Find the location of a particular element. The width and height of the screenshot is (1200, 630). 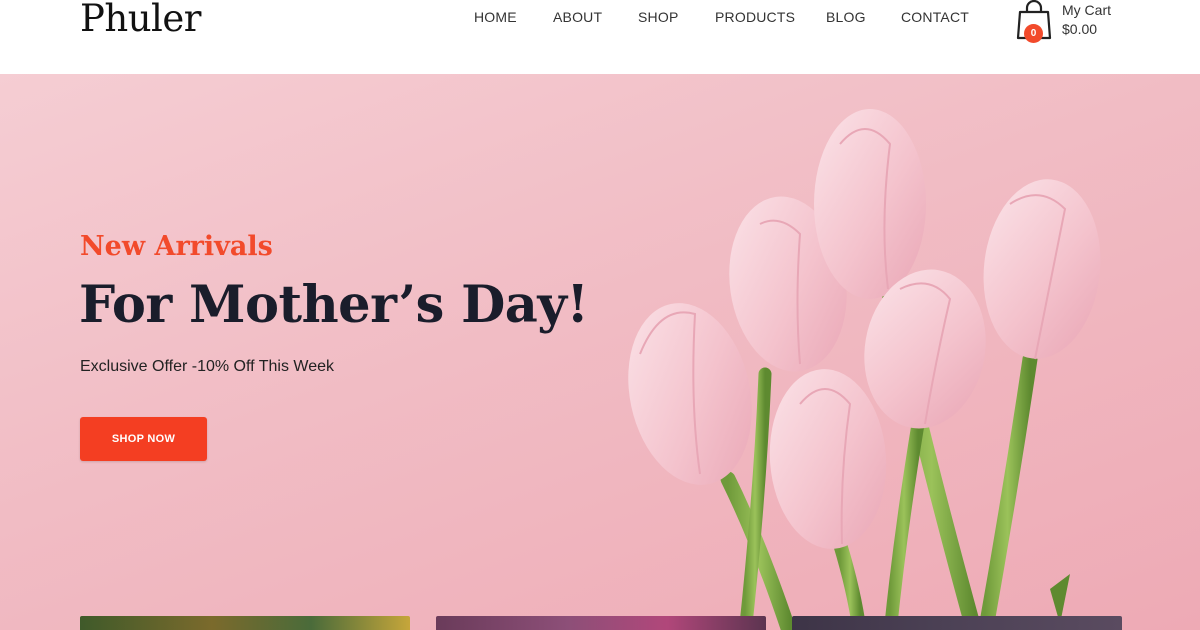

hero-title: For Mother’s Day! is located at coordinates (334, 305).